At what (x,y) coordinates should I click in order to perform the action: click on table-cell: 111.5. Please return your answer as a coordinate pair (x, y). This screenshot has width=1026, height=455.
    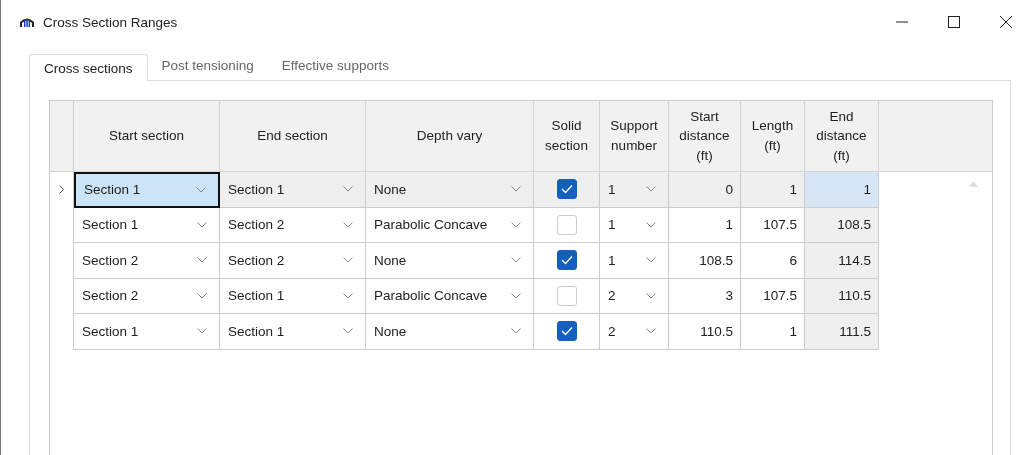
    Looking at the image, I should click on (842, 332).